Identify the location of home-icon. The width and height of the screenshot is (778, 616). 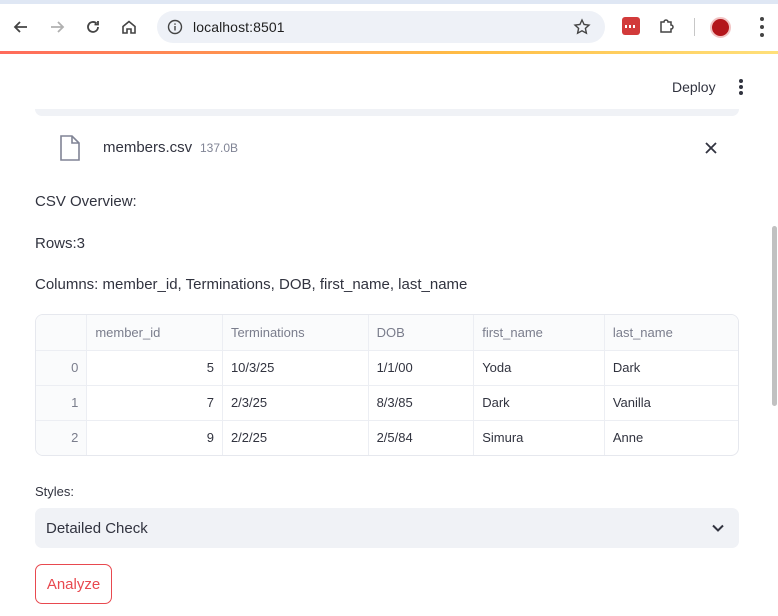
(129, 27).